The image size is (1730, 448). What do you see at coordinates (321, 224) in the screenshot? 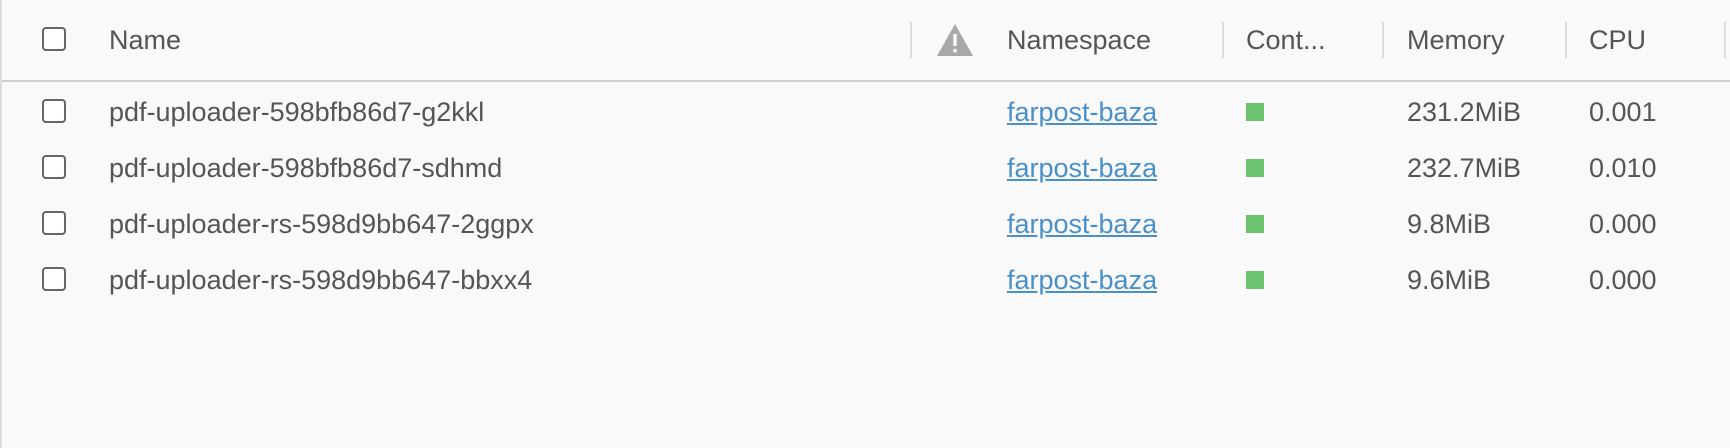
I see `pod-name: pdf-uploader-rs-598d9bb647-2ggpx` at bounding box center [321, 224].